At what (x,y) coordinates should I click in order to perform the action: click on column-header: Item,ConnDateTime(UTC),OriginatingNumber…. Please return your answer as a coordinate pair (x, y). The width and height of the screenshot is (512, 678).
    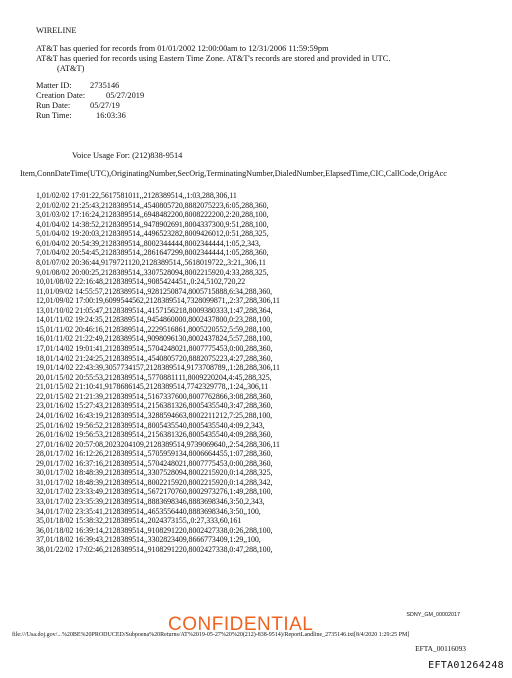
    Looking at the image, I should click on (233, 173).